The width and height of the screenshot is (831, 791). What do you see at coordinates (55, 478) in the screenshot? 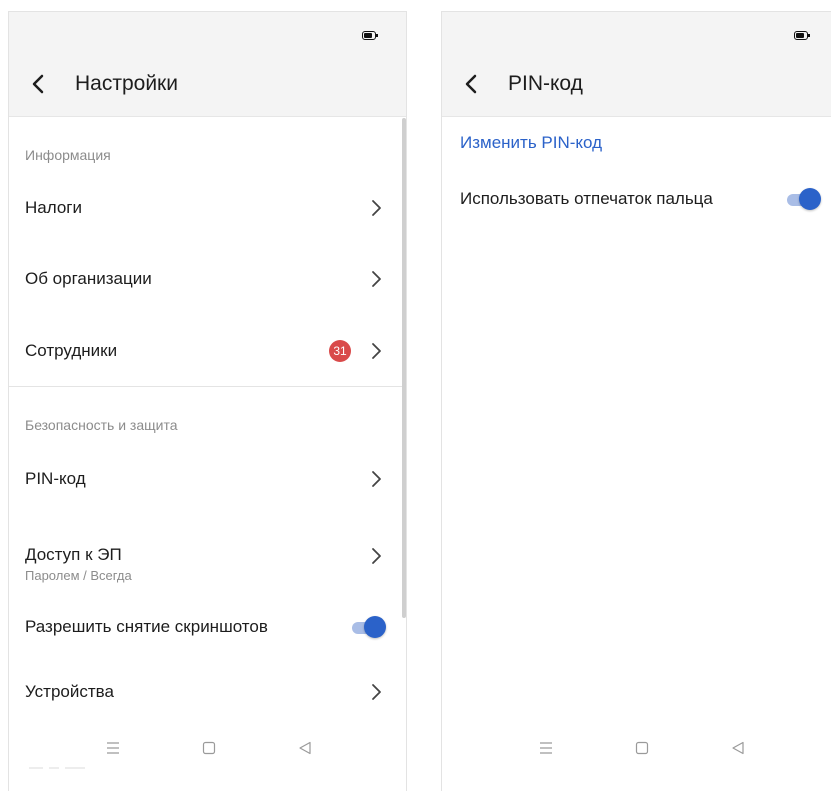
I see `settings-item-label: PIN-код` at bounding box center [55, 478].